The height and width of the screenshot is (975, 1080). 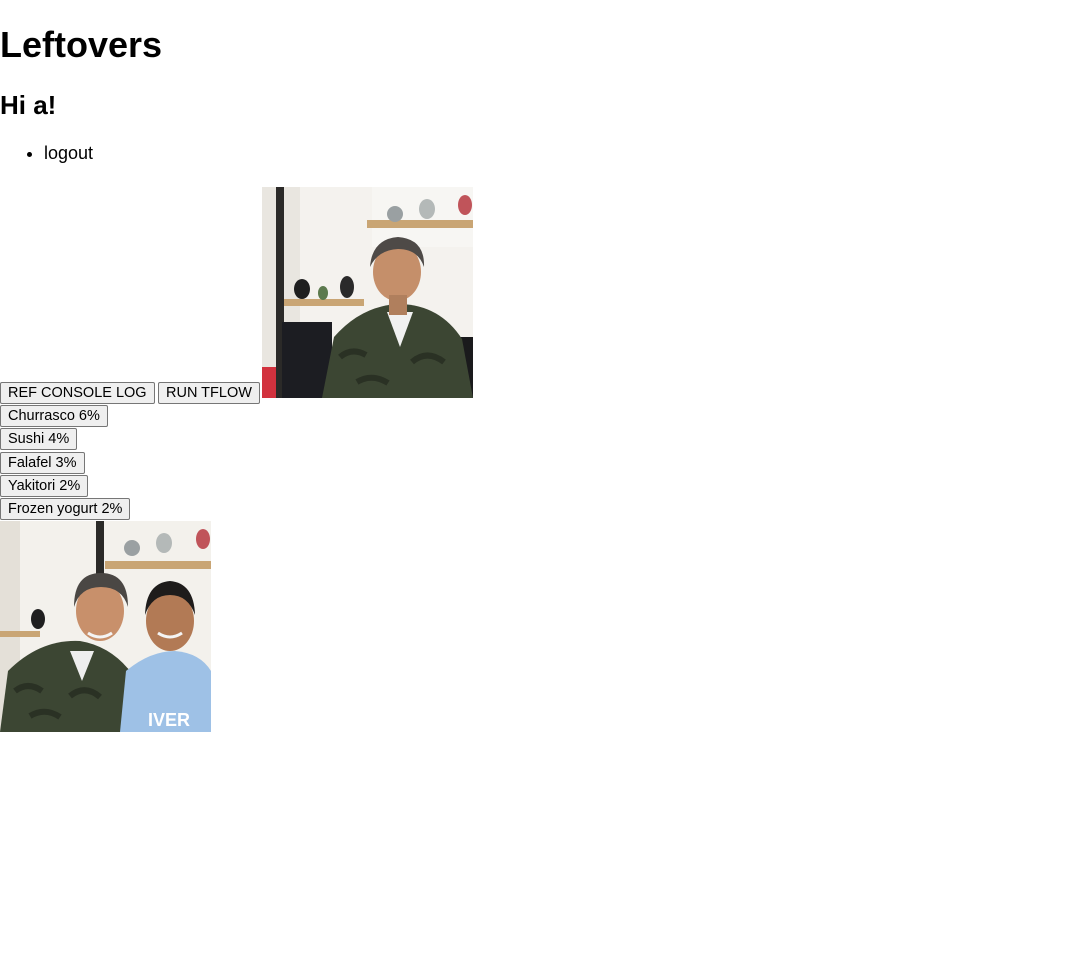 What do you see at coordinates (77, 393) in the screenshot?
I see `ref-console-log-button: REF CONSOLE LOG` at bounding box center [77, 393].